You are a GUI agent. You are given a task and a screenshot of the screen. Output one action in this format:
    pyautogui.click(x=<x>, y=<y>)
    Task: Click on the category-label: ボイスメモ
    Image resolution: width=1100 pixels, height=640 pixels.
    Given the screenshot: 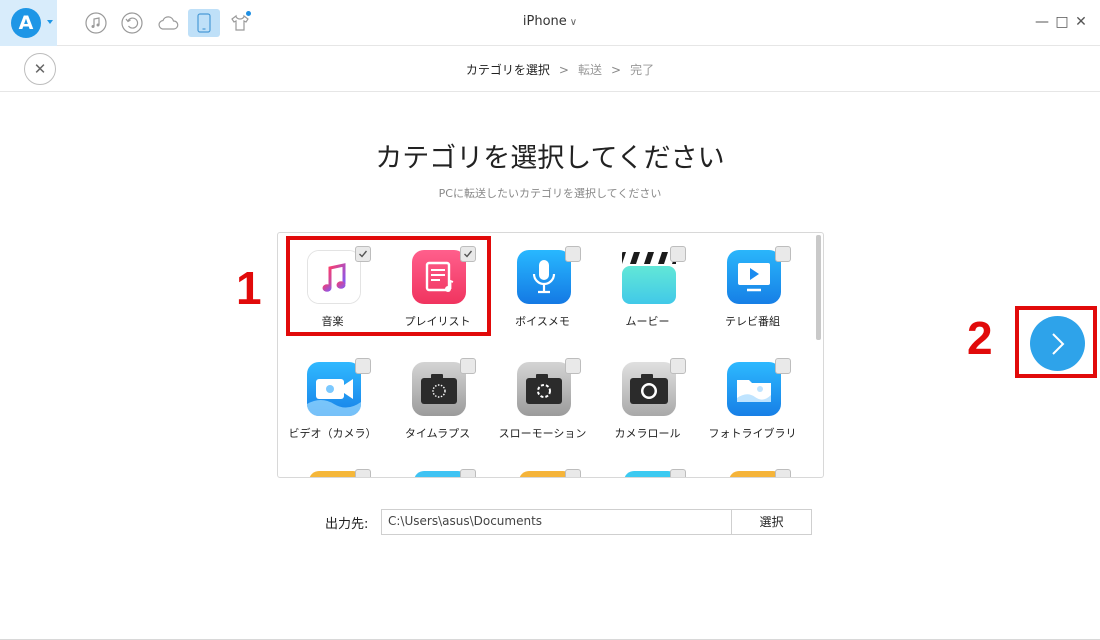 What is the action you would take?
    pyautogui.click(x=542, y=321)
    